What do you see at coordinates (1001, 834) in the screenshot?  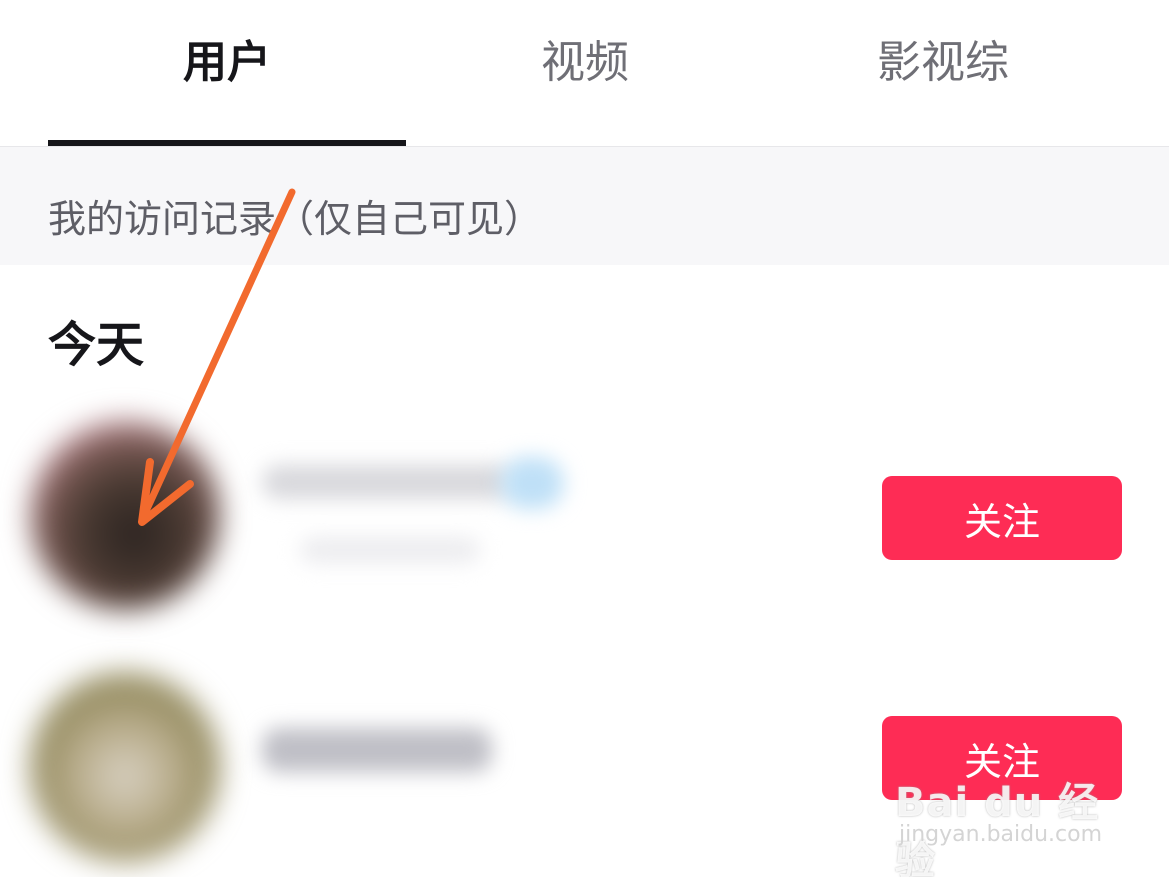 I see `watermark-url: jingyan.baidu.com` at bounding box center [1001, 834].